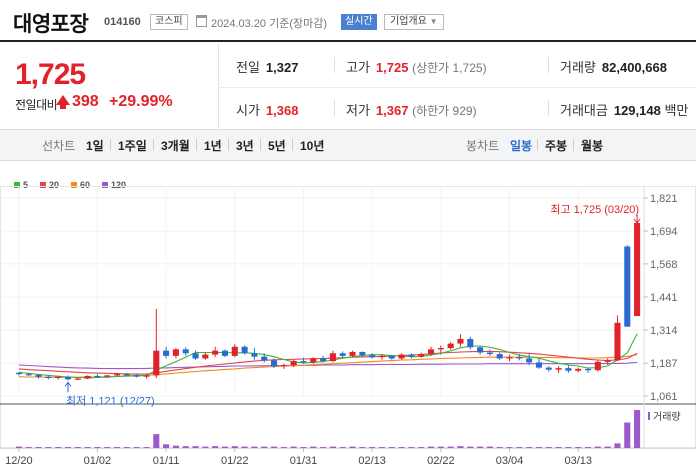  Describe the element at coordinates (414, 22) in the screenshot. I see `company-info-dropdown: 기업개요 ▼` at that location.